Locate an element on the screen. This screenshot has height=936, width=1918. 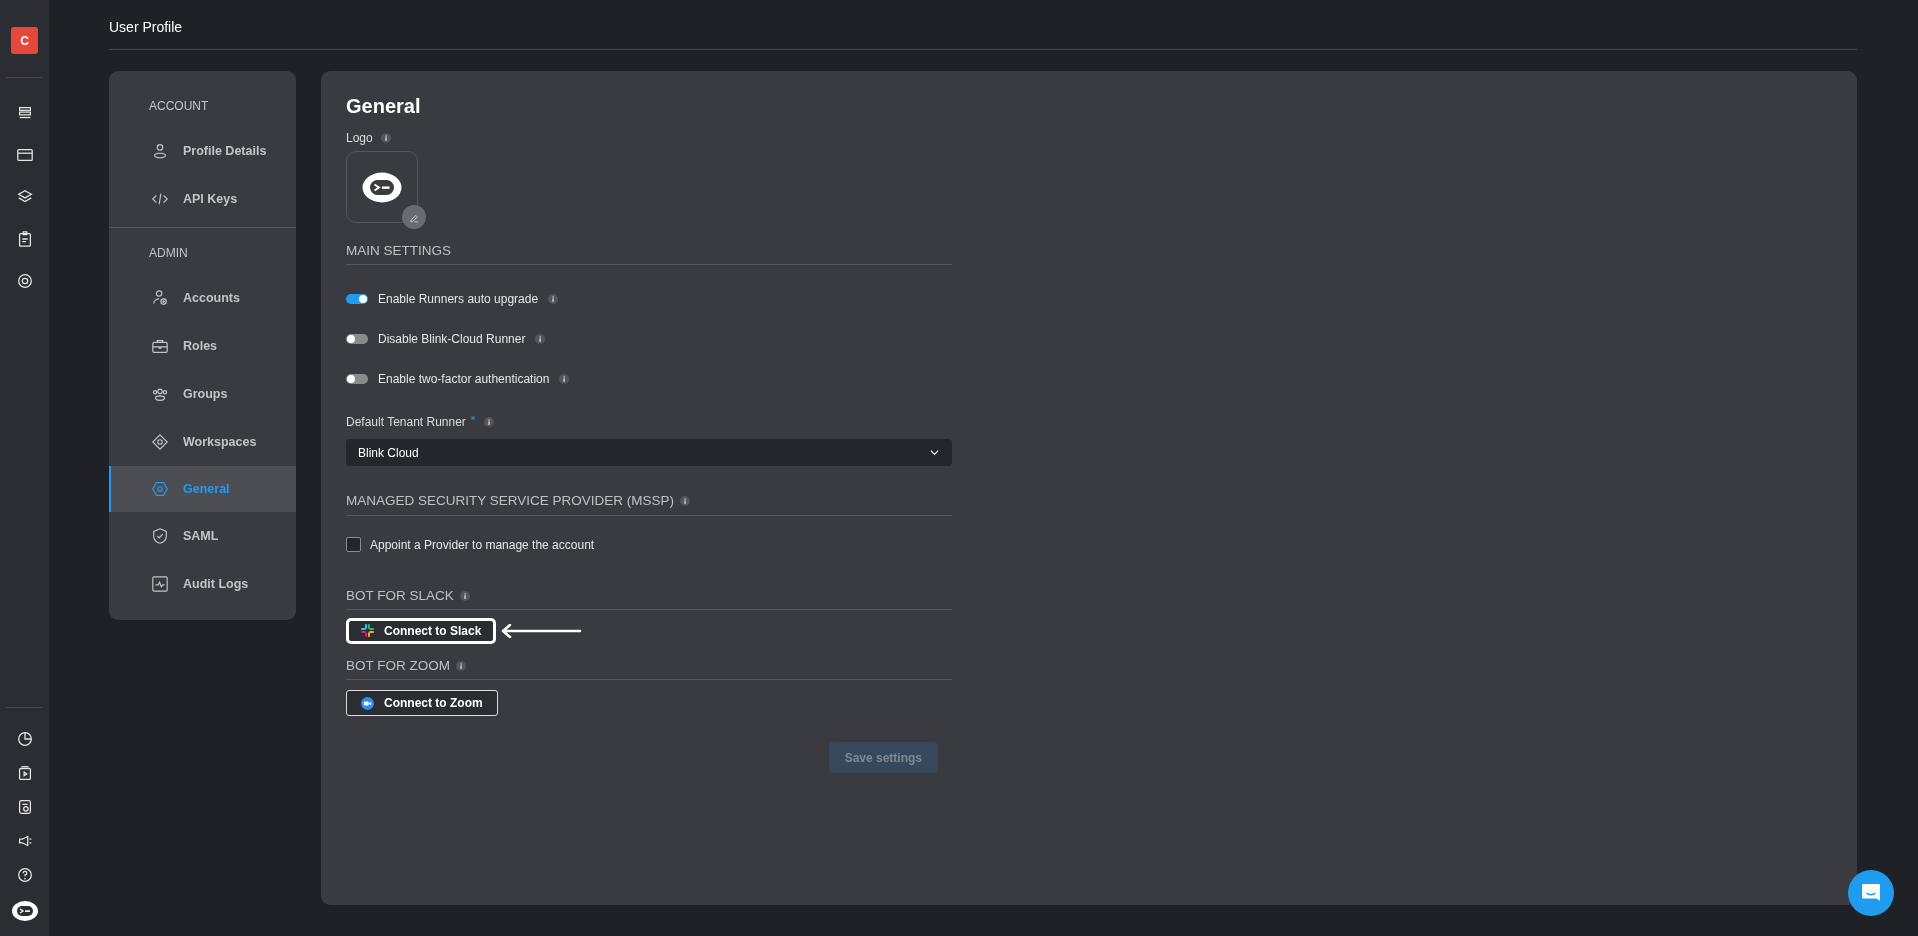
logo-label: Logo is located at coordinates (359, 138).